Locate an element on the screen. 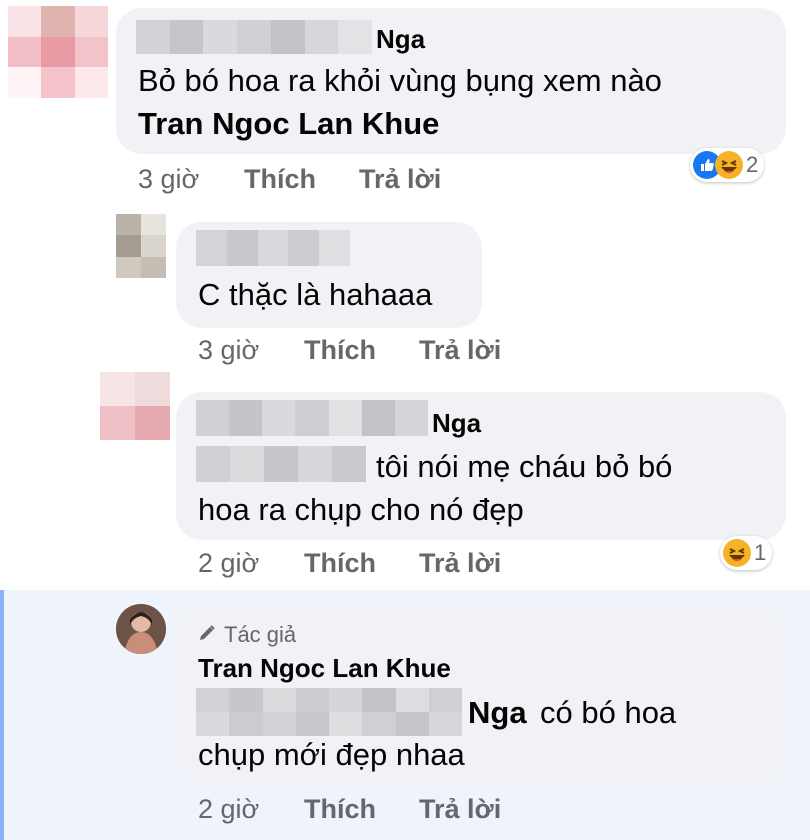  reaction-count: 1 is located at coordinates (760, 552).